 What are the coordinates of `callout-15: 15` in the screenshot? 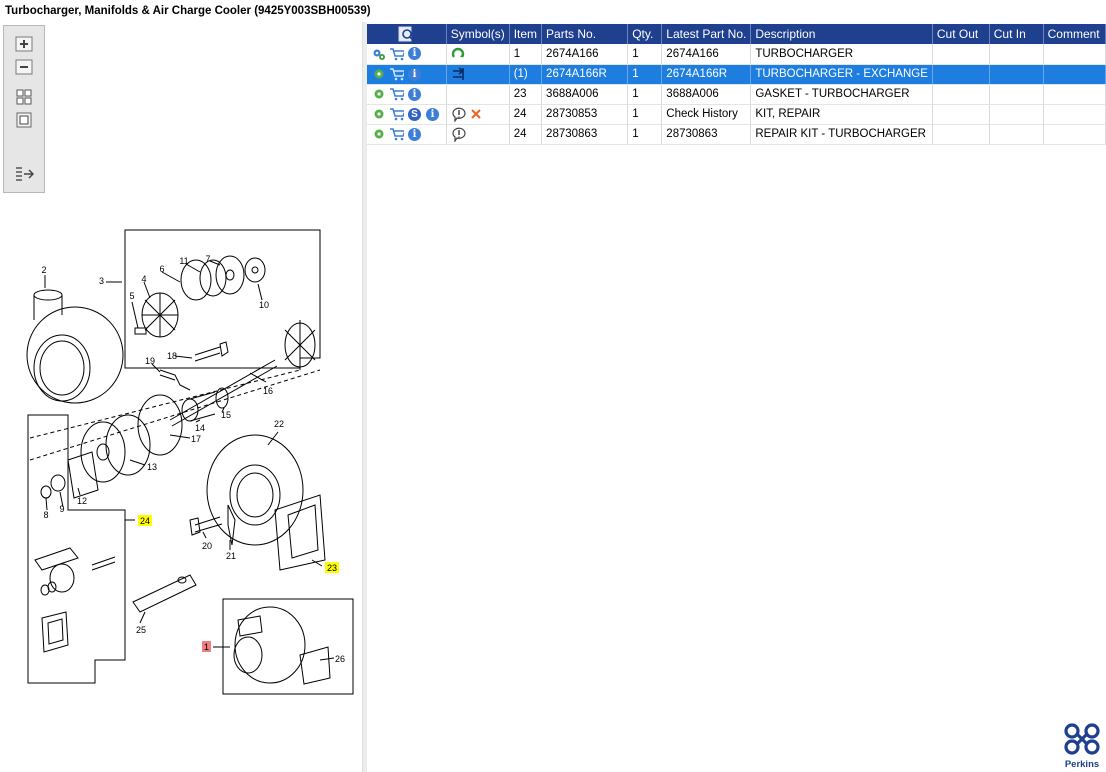 It's located at (226, 415).